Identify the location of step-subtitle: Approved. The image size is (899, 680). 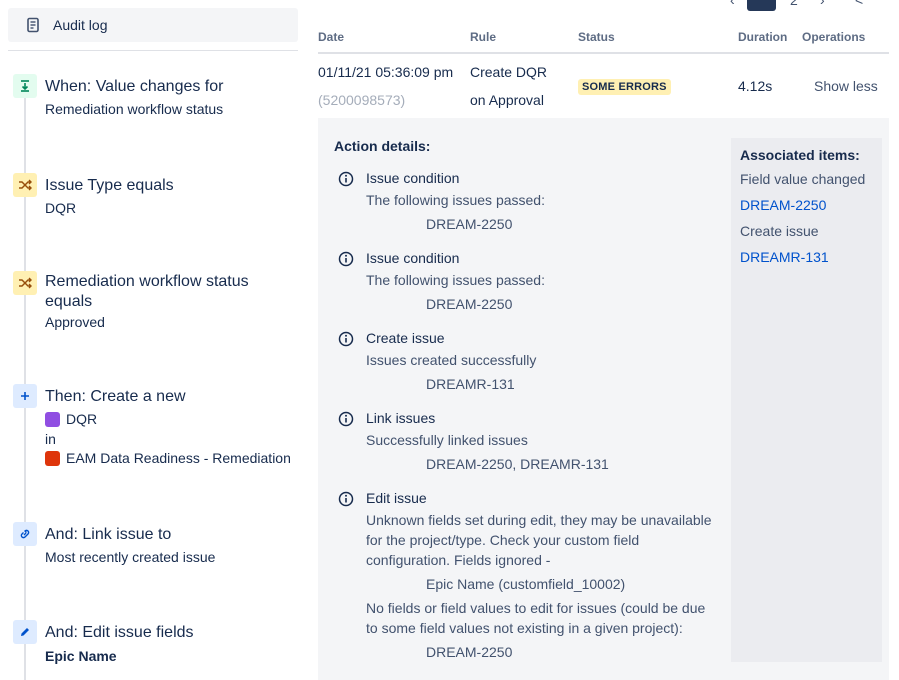
(75, 322).